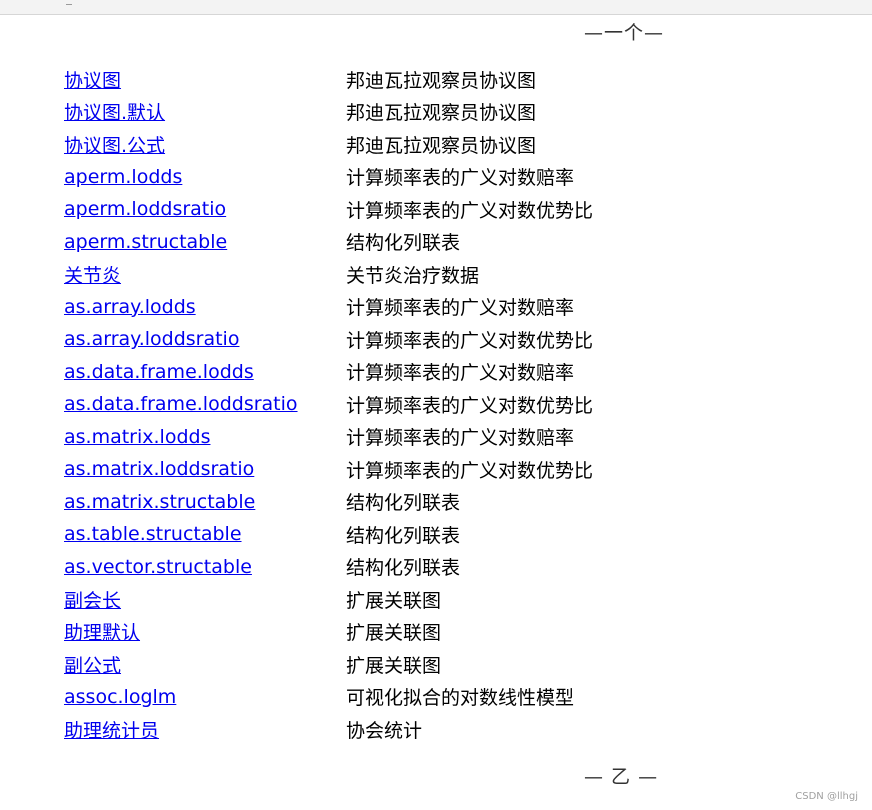 The width and height of the screenshot is (872, 810). What do you see at coordinates (159, 502) in the screenshot?
I see `topic-link: as.matrix.structable` at bounding box center [159, 502].